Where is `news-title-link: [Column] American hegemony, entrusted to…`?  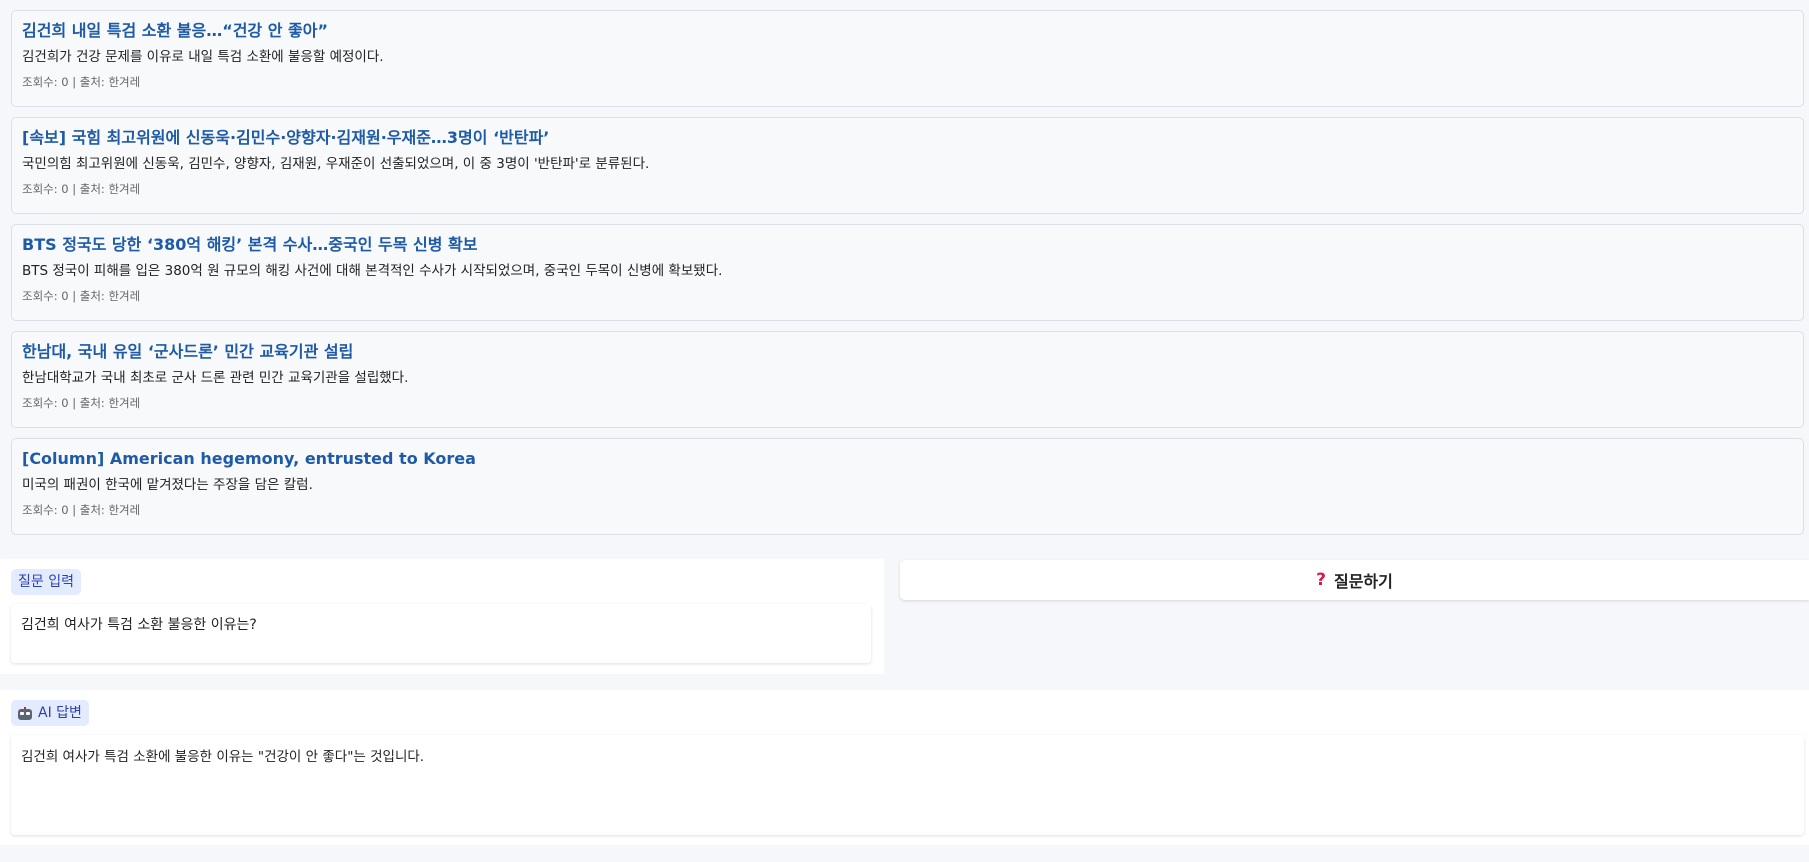 news-title-link: [Column] American hegemony, entrusted to… is located at coordinates (907, 459).